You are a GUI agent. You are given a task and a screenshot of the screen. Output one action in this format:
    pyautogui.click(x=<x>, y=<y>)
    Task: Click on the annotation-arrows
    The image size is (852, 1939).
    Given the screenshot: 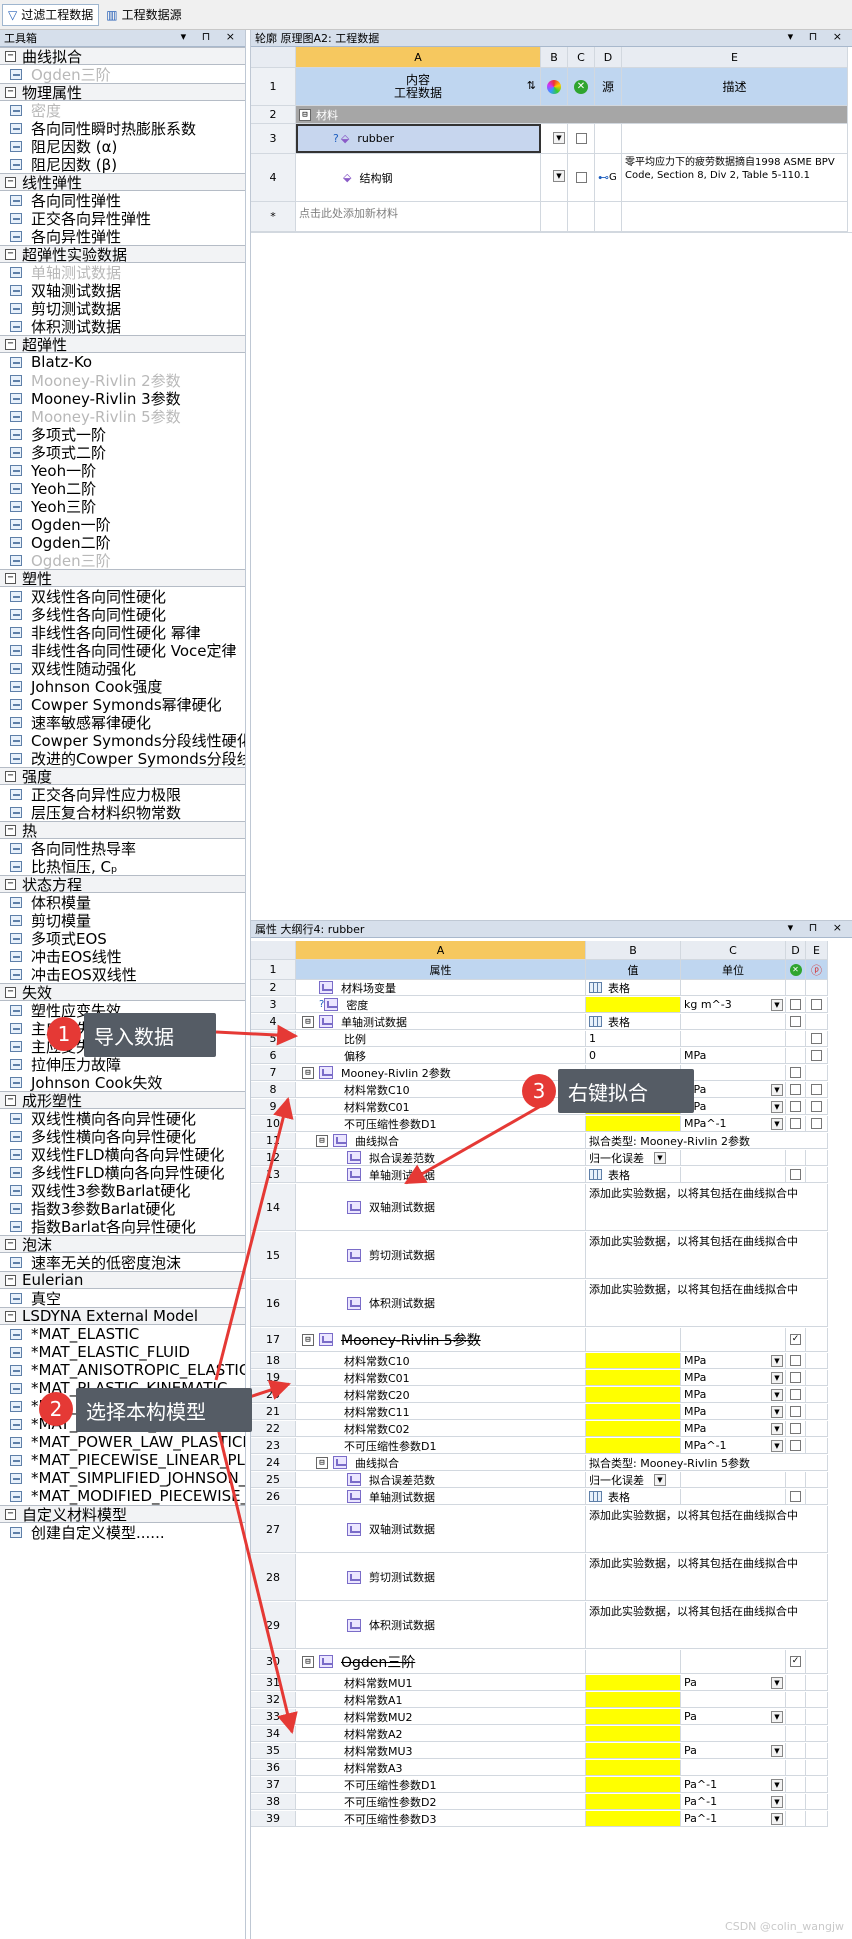 What is the action you would take?
    pyautogui.click(x=384, y=1379)
    